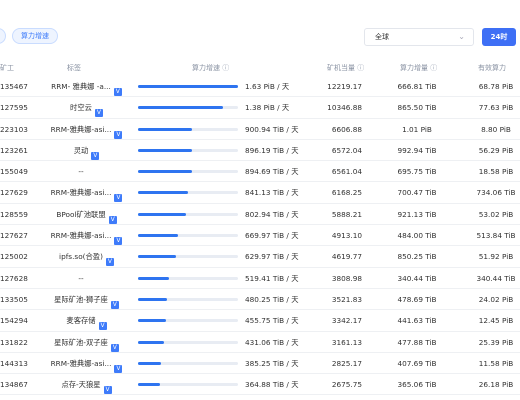 The width and height of the screenshot is (520, 400). What do you see at coordinates (492, 68) in the screenshot?
I see `header-effective: 有效算力` at bounding box center [492, 68].